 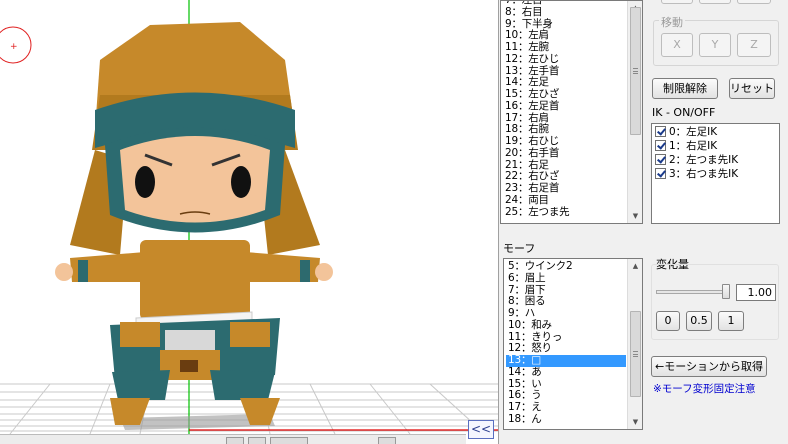 I want to click on move-group-label: 移動, so click(x=672, y=22).